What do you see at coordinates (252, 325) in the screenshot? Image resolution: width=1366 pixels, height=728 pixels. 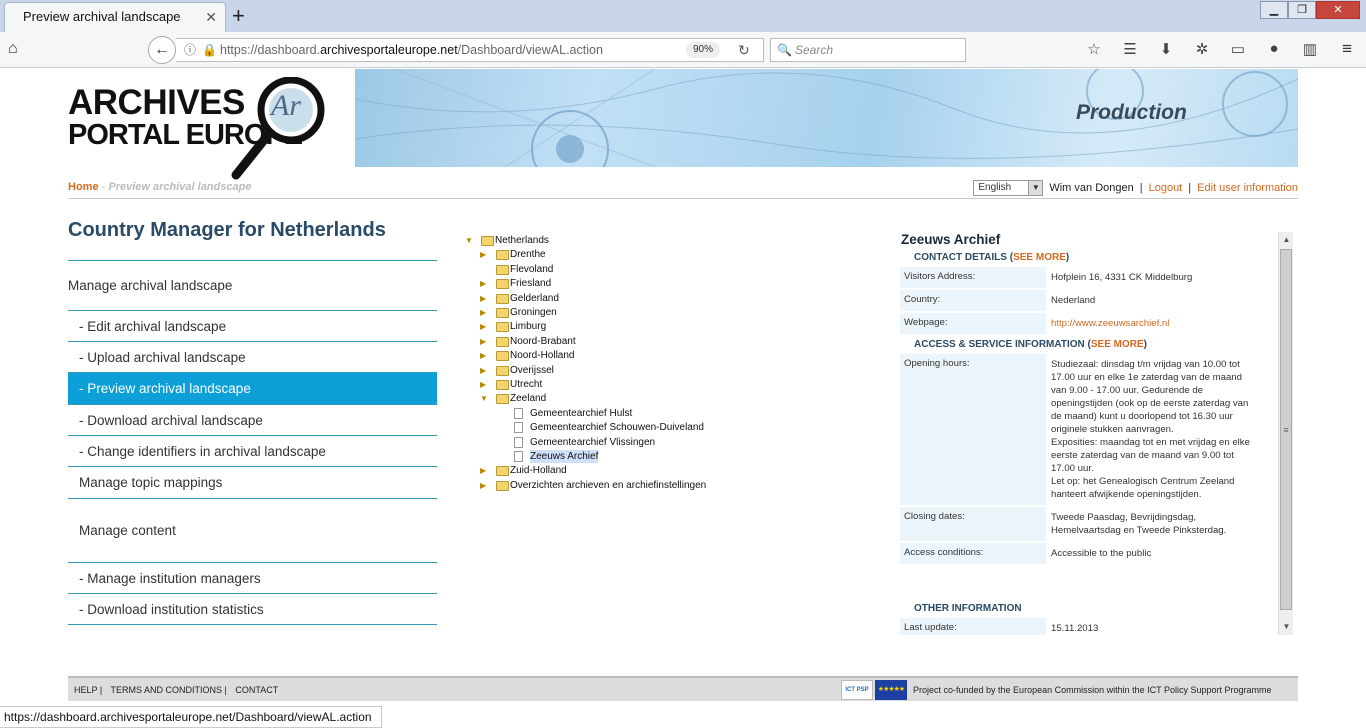 I see `nav-item: - Edit archival landscape` at bounding box center [252, 325].